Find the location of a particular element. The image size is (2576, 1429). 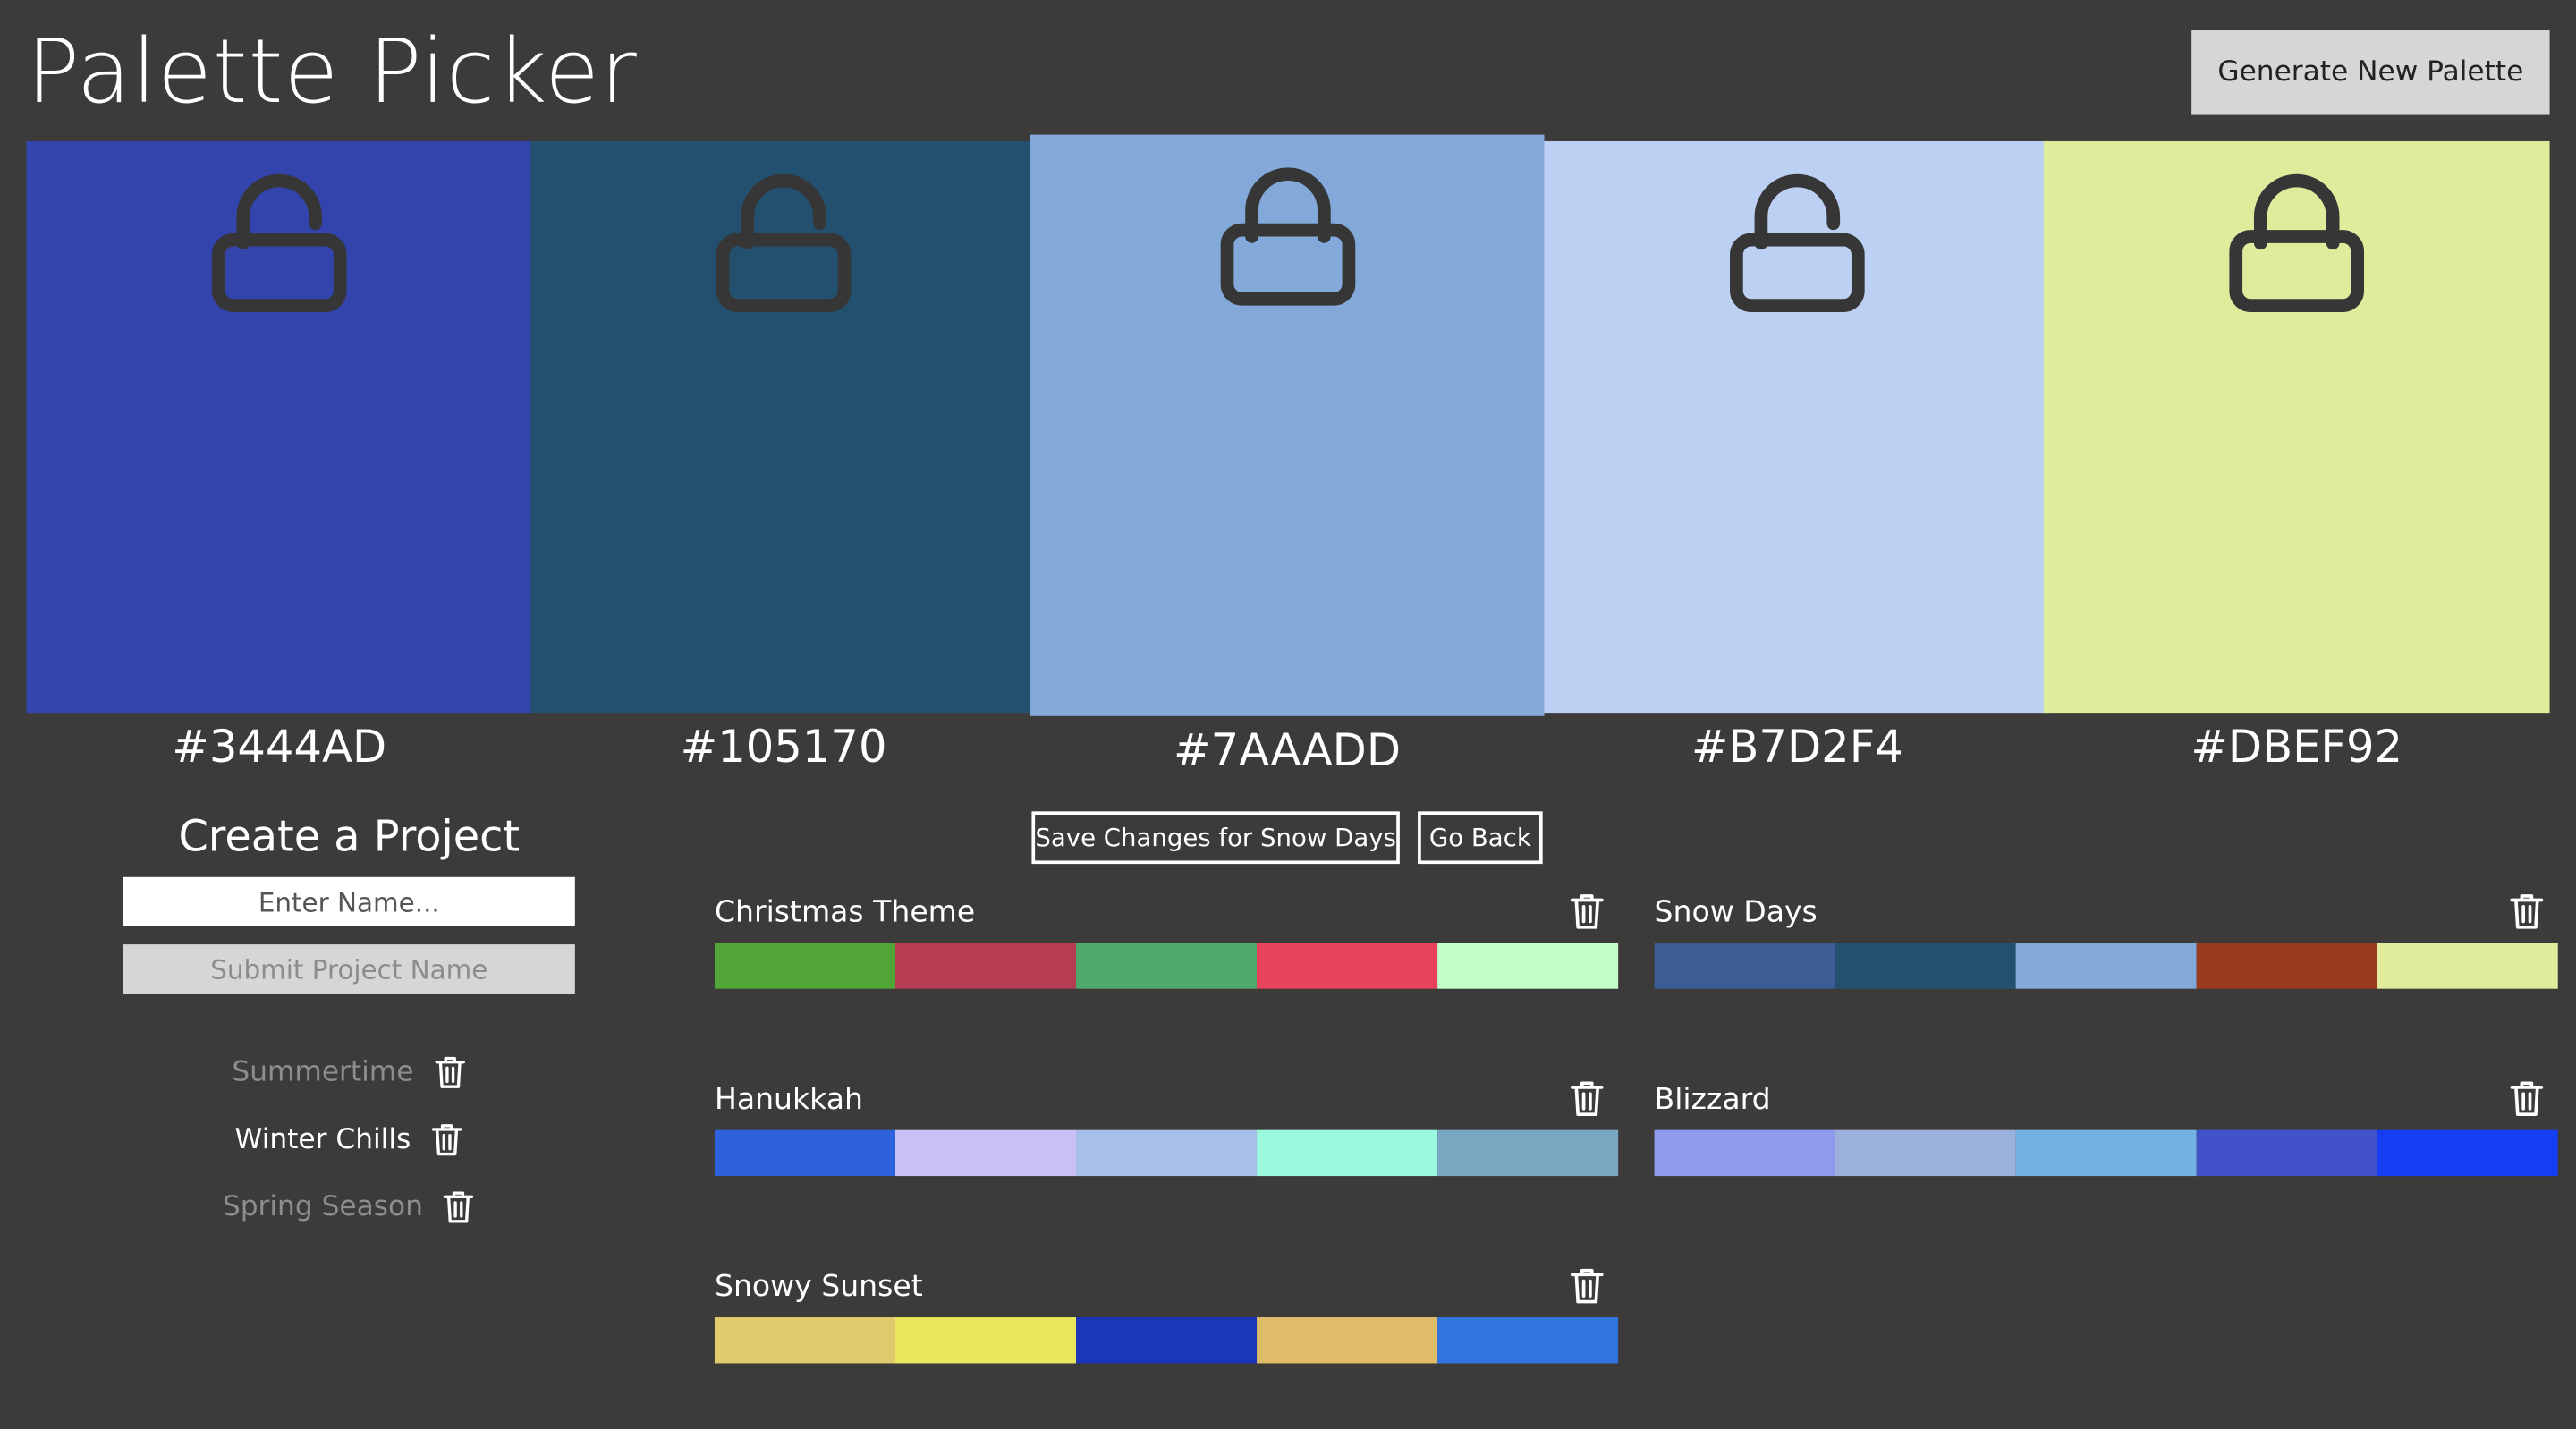

generate-palette-button: Generate New Palette is located at coordinates (2370, 72).